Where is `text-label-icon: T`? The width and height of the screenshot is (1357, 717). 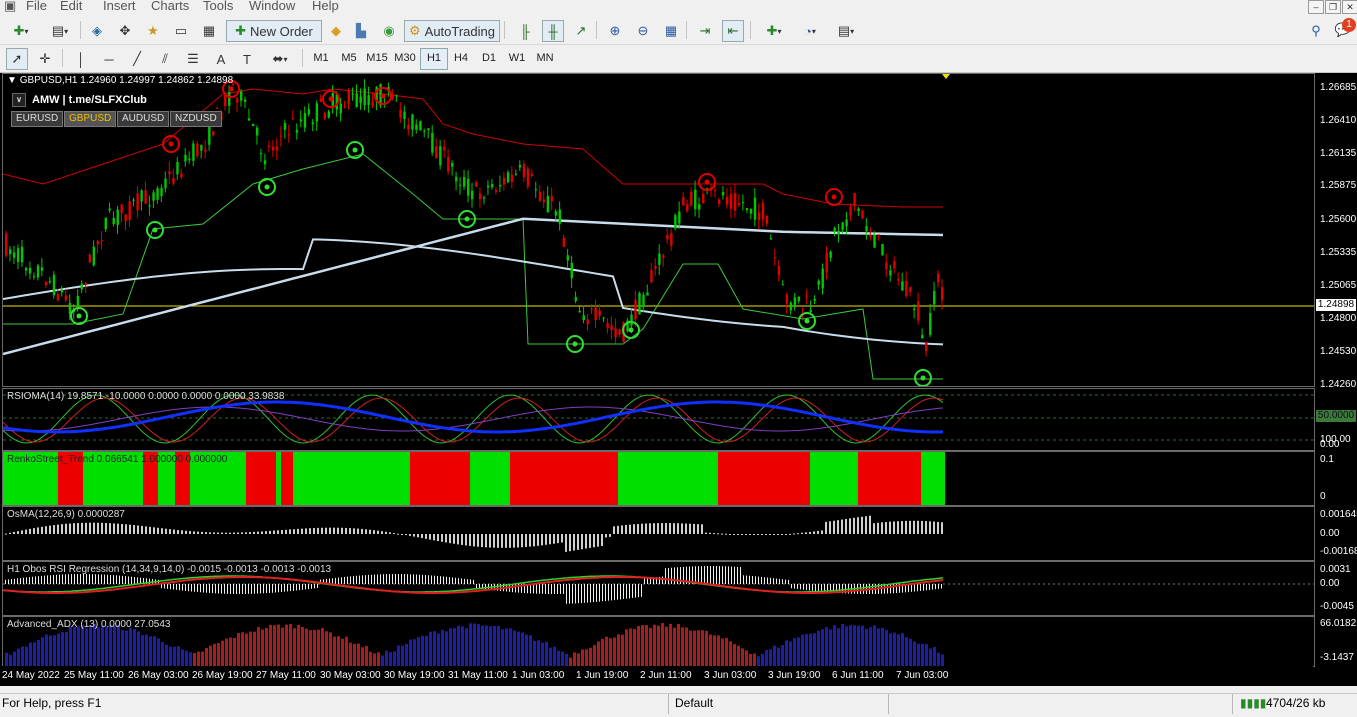 text-label-icon: T is located at coordinates (247, 59).